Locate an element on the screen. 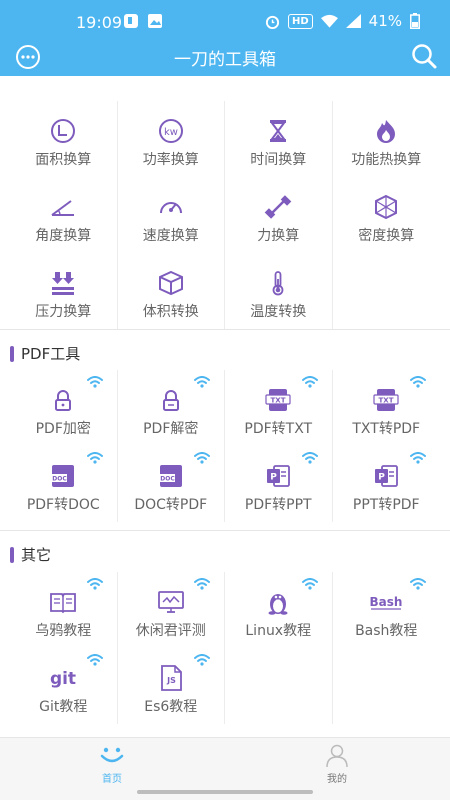 The width and height of the screenshot is (450, 800). tool-crow-tutorial: 乌鸦教程 is located at coordinates (64, 610).